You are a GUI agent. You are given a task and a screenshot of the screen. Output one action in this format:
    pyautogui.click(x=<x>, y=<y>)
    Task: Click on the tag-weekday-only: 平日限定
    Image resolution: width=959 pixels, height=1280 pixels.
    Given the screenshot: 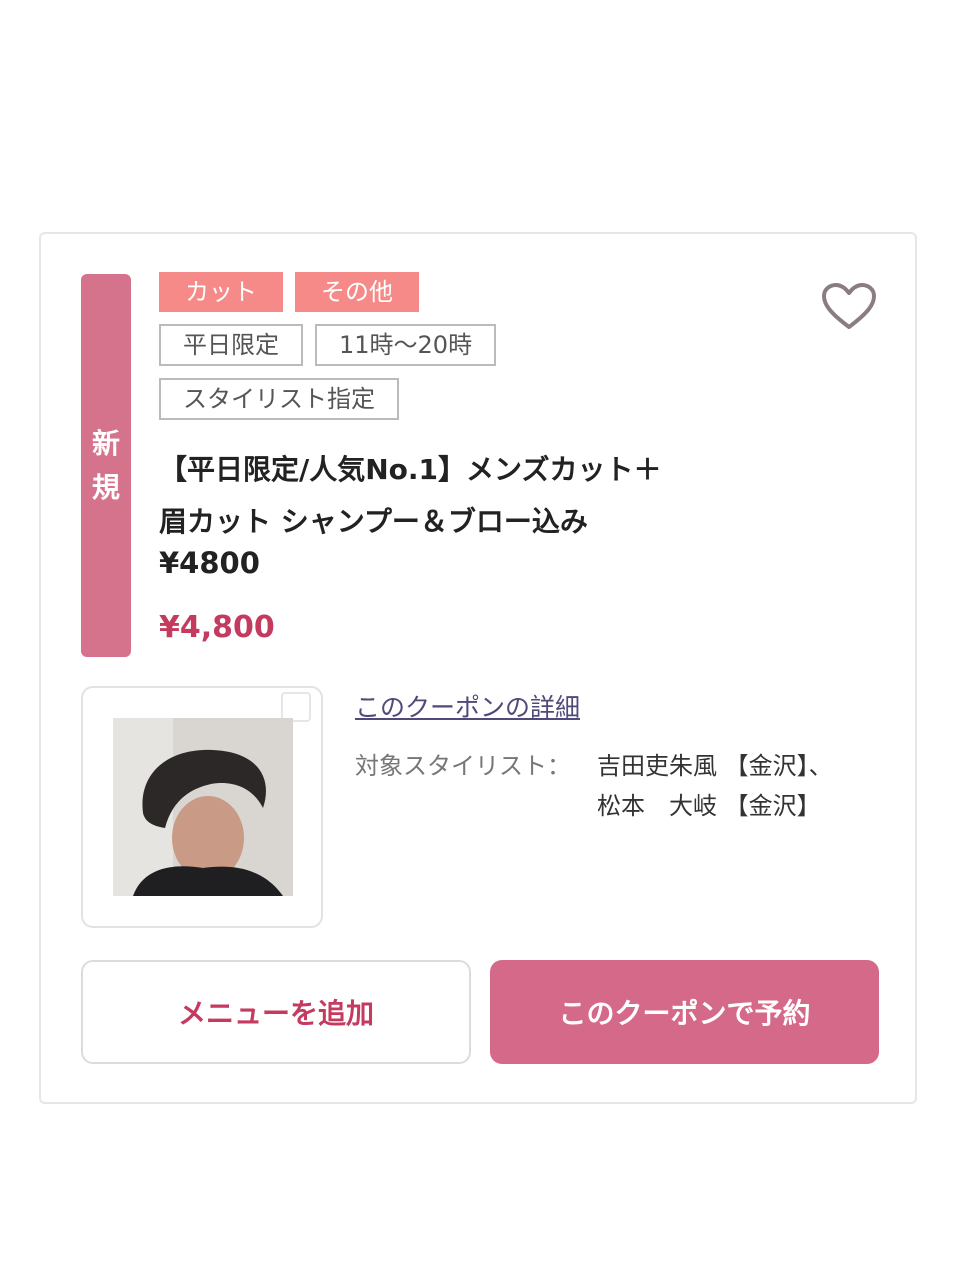 What is the action you would take?
    pyautogui.click(x=231, y=345)
    